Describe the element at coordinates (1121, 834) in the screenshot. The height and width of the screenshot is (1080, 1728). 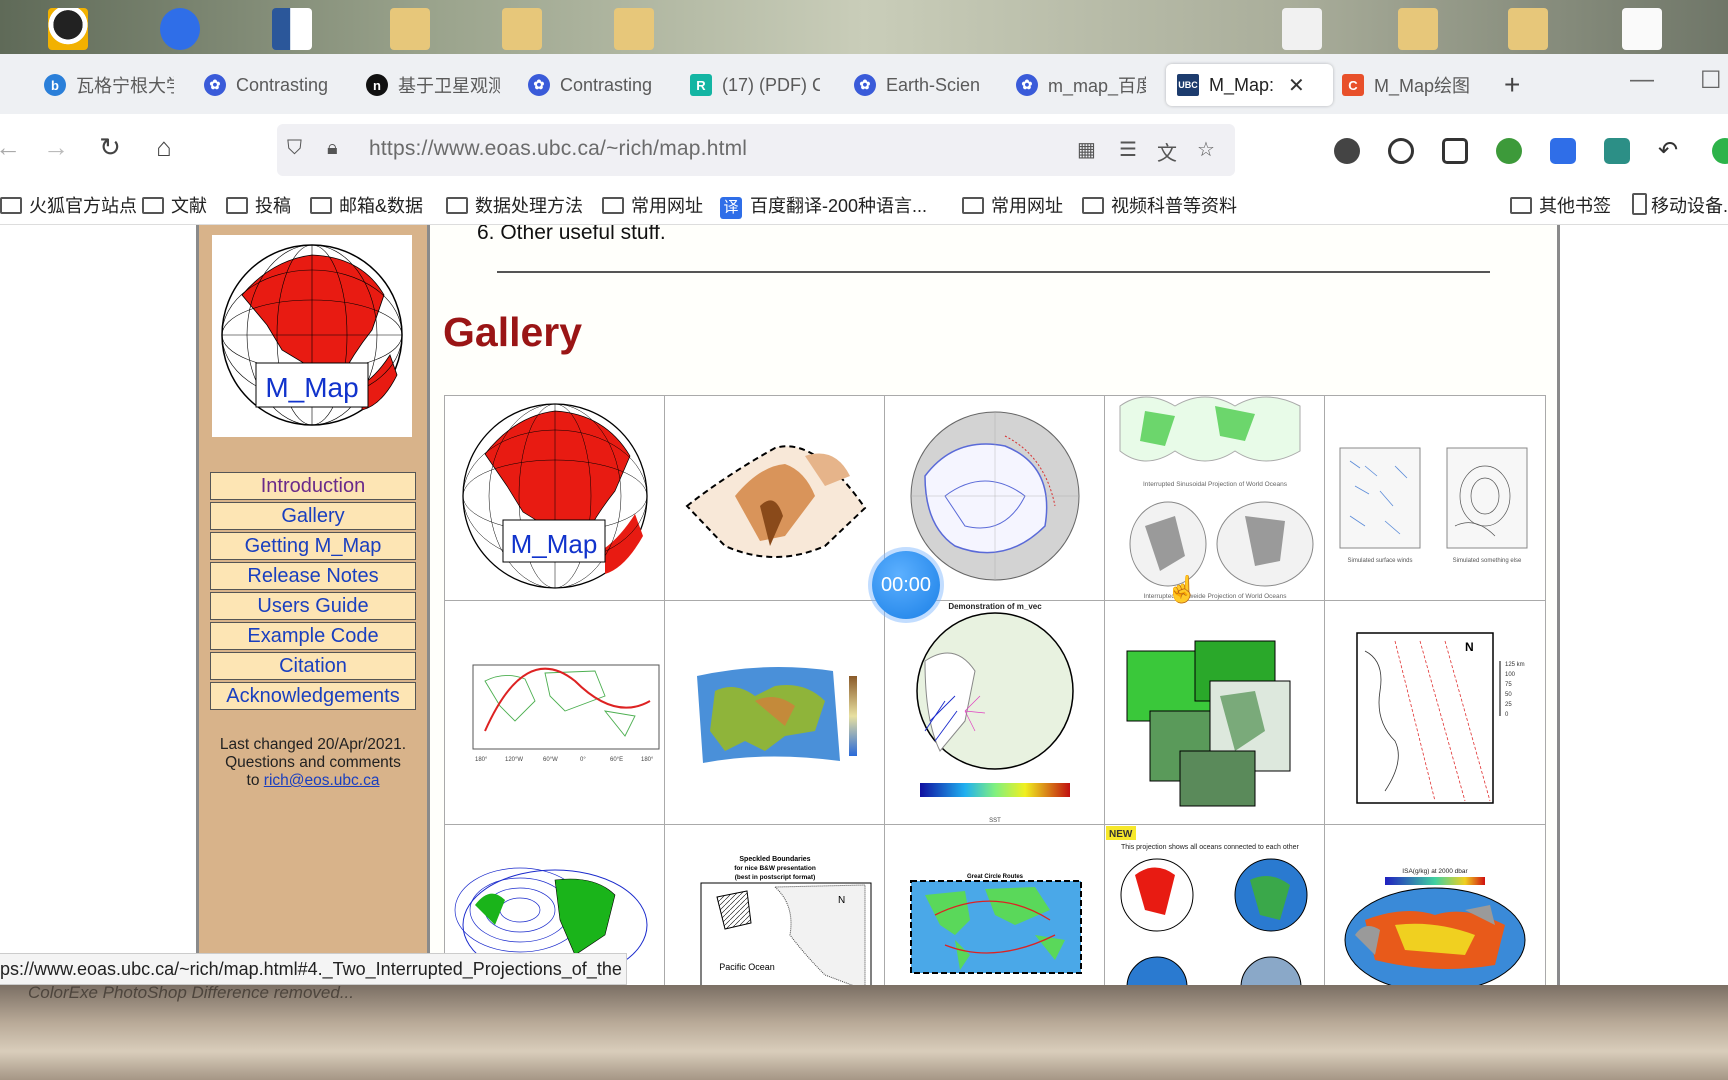
I see `new-badge-text: NEW` at that location.